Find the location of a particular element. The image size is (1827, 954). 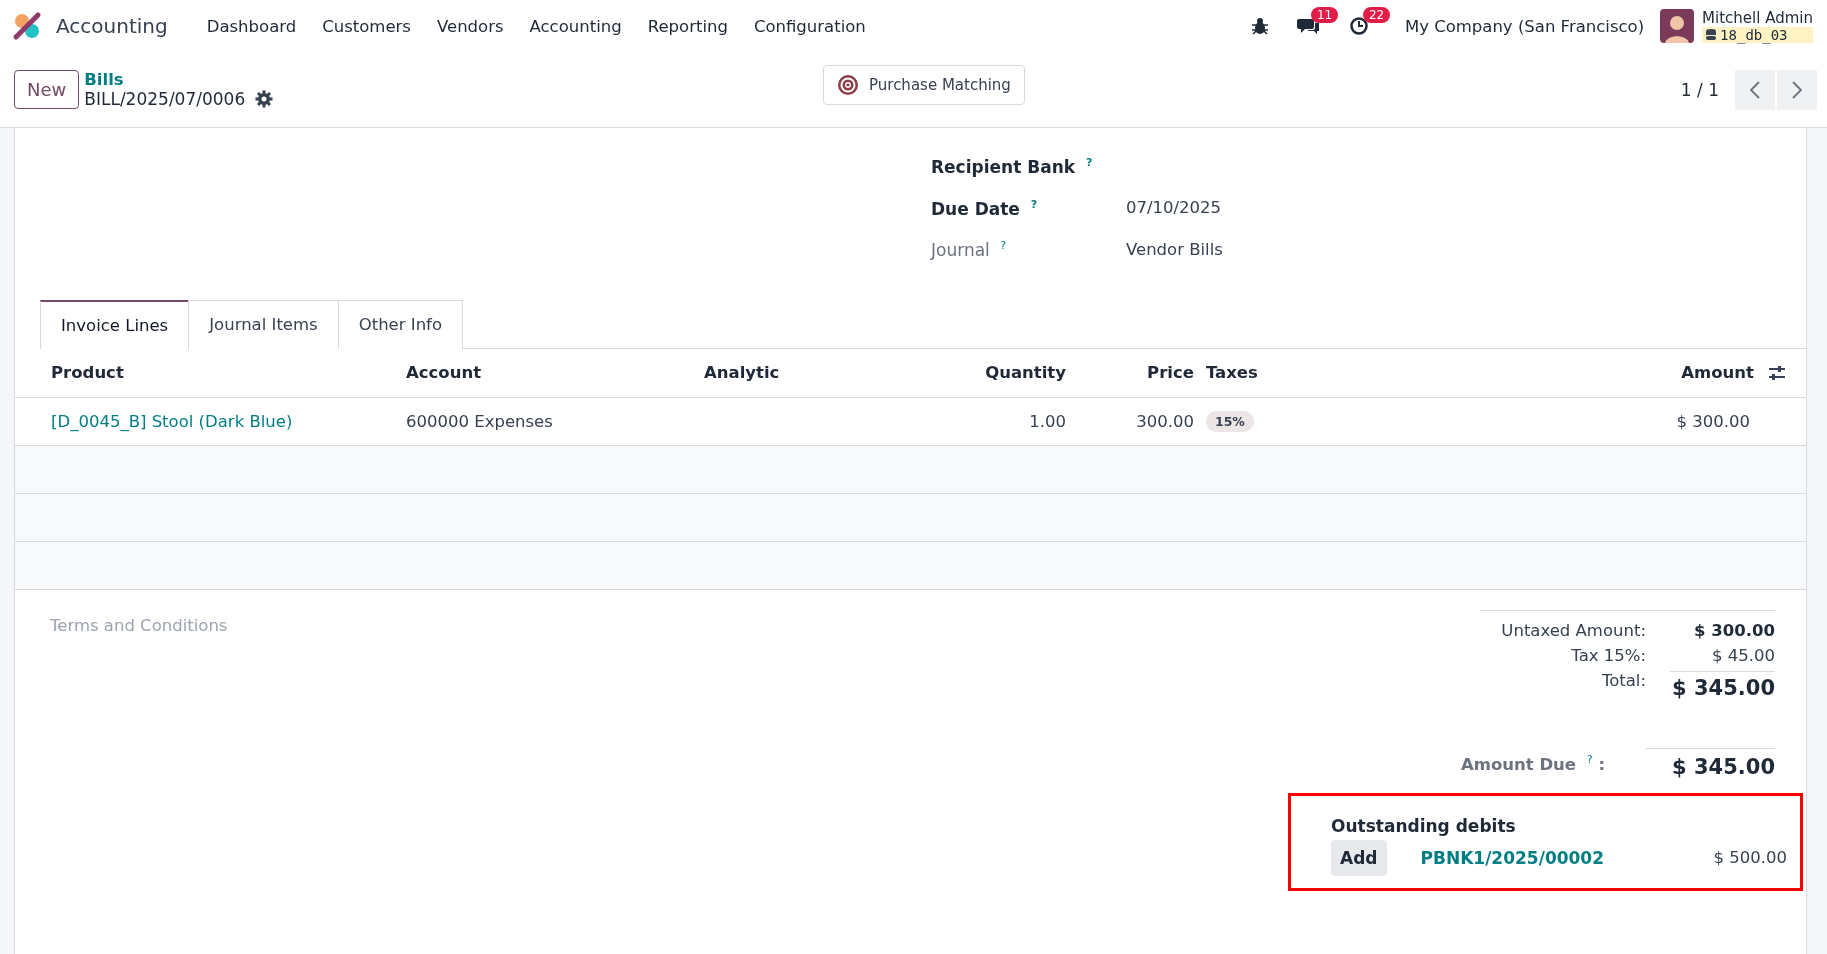

clock-icon is located at coordinates (1358, 26).